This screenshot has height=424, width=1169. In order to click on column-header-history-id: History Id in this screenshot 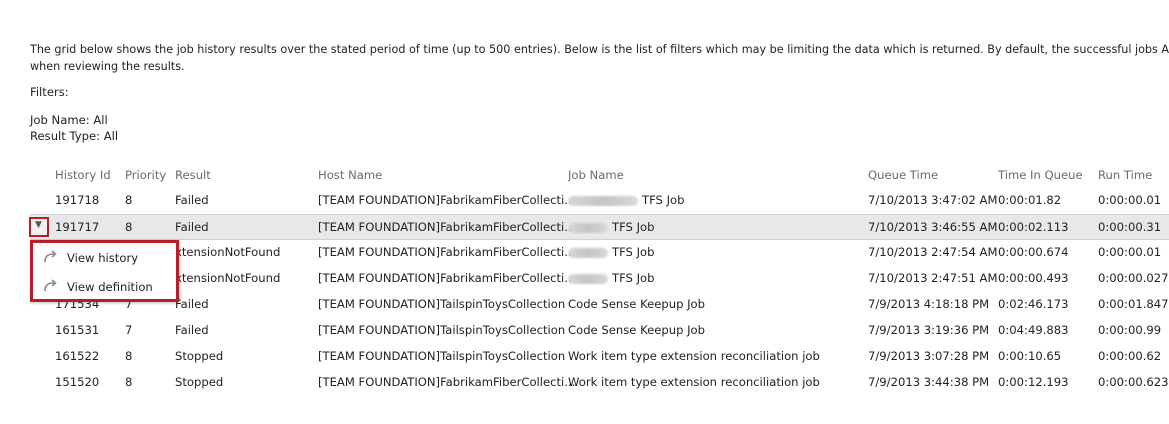, I will do `click(83, 175)`.